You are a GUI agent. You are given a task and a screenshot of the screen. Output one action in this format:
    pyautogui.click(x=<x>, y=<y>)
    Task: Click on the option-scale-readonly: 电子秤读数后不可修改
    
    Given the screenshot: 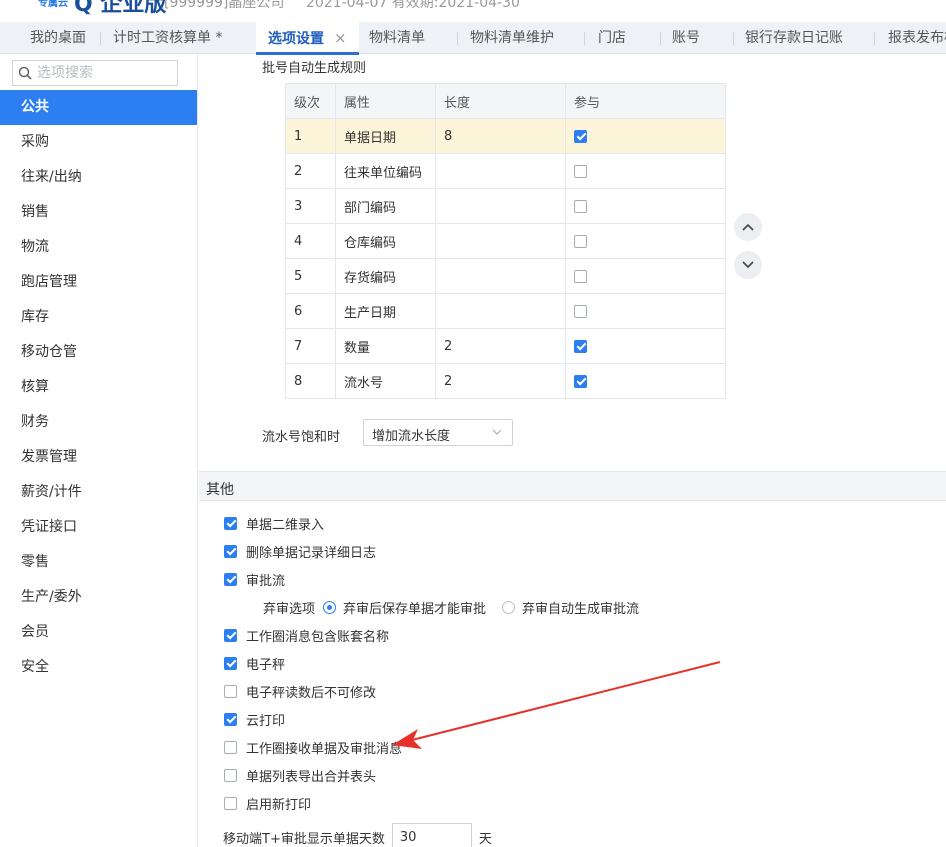 What is the action you would take?
    pyautogui.click(x=300, y=691)
    